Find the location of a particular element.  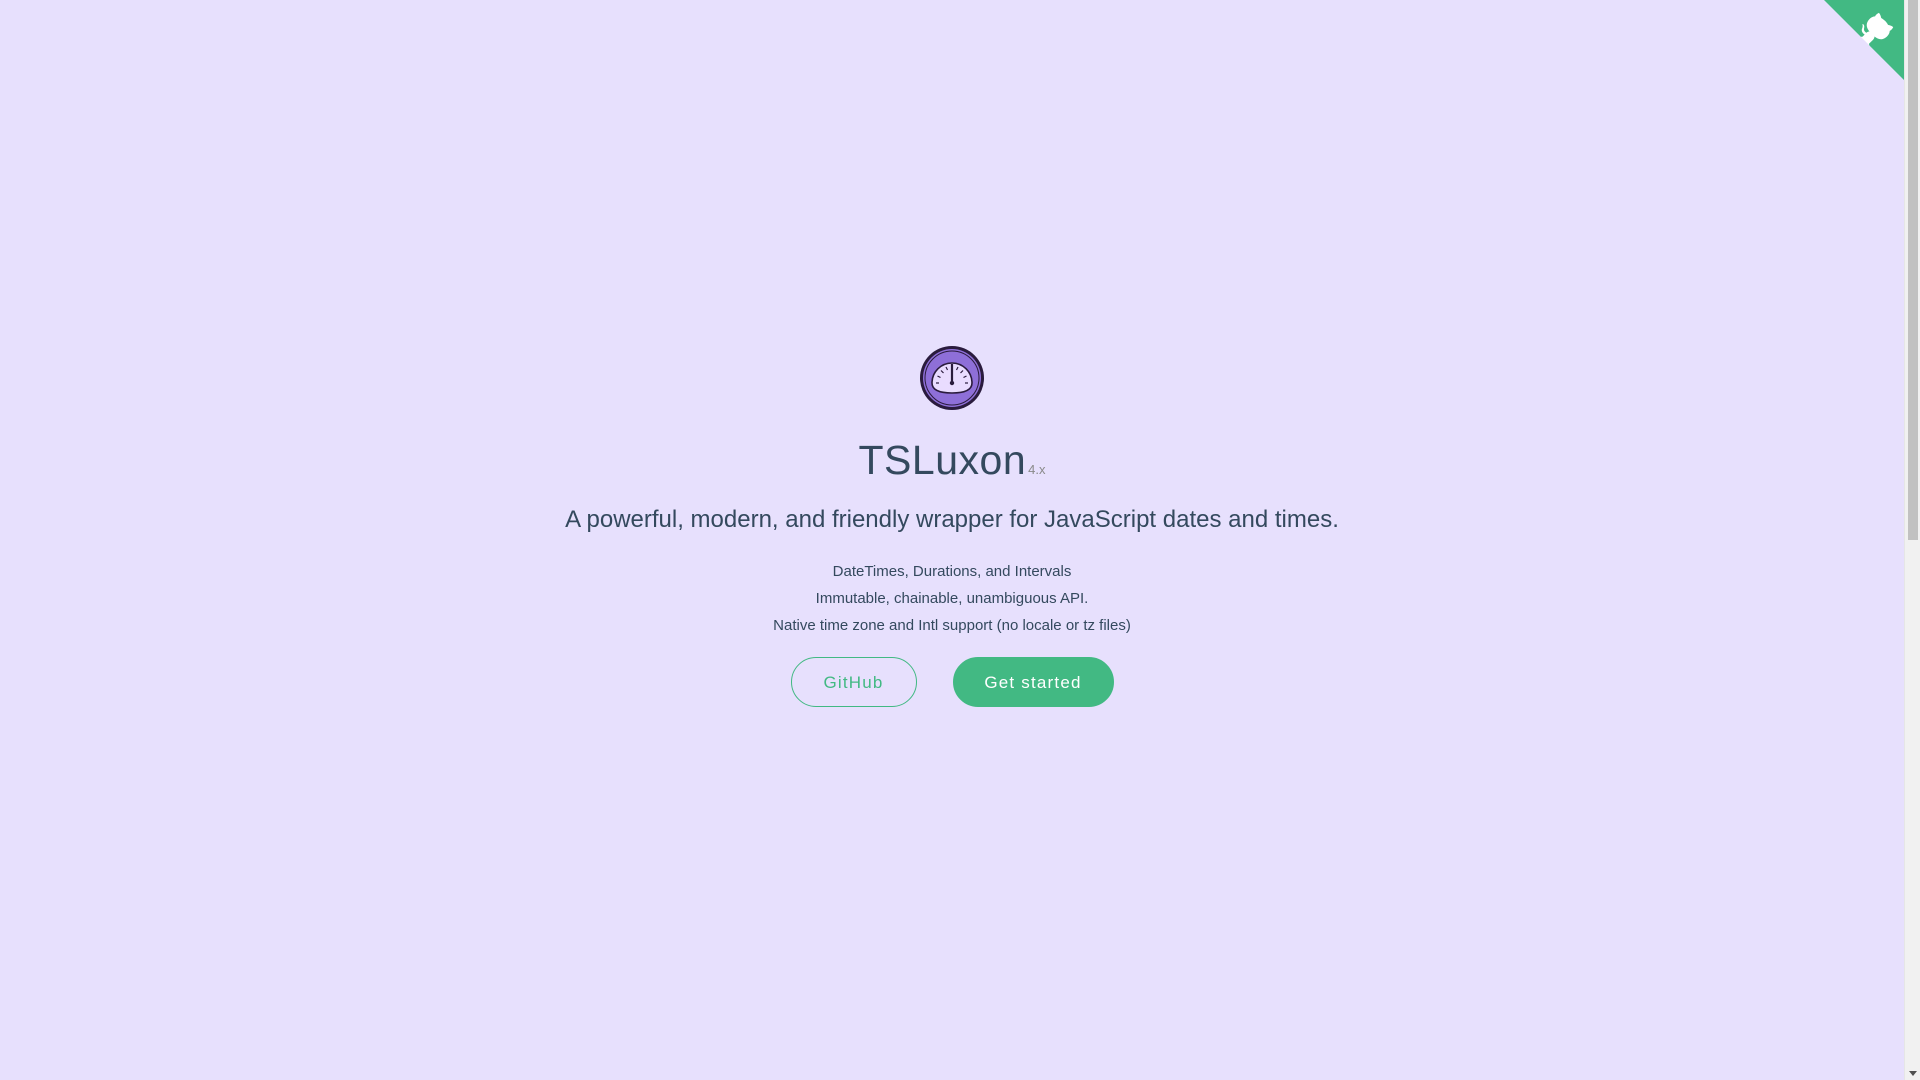

feature-item: DateTimes, Durations, and Intervals is located at coordinates (952, 571).